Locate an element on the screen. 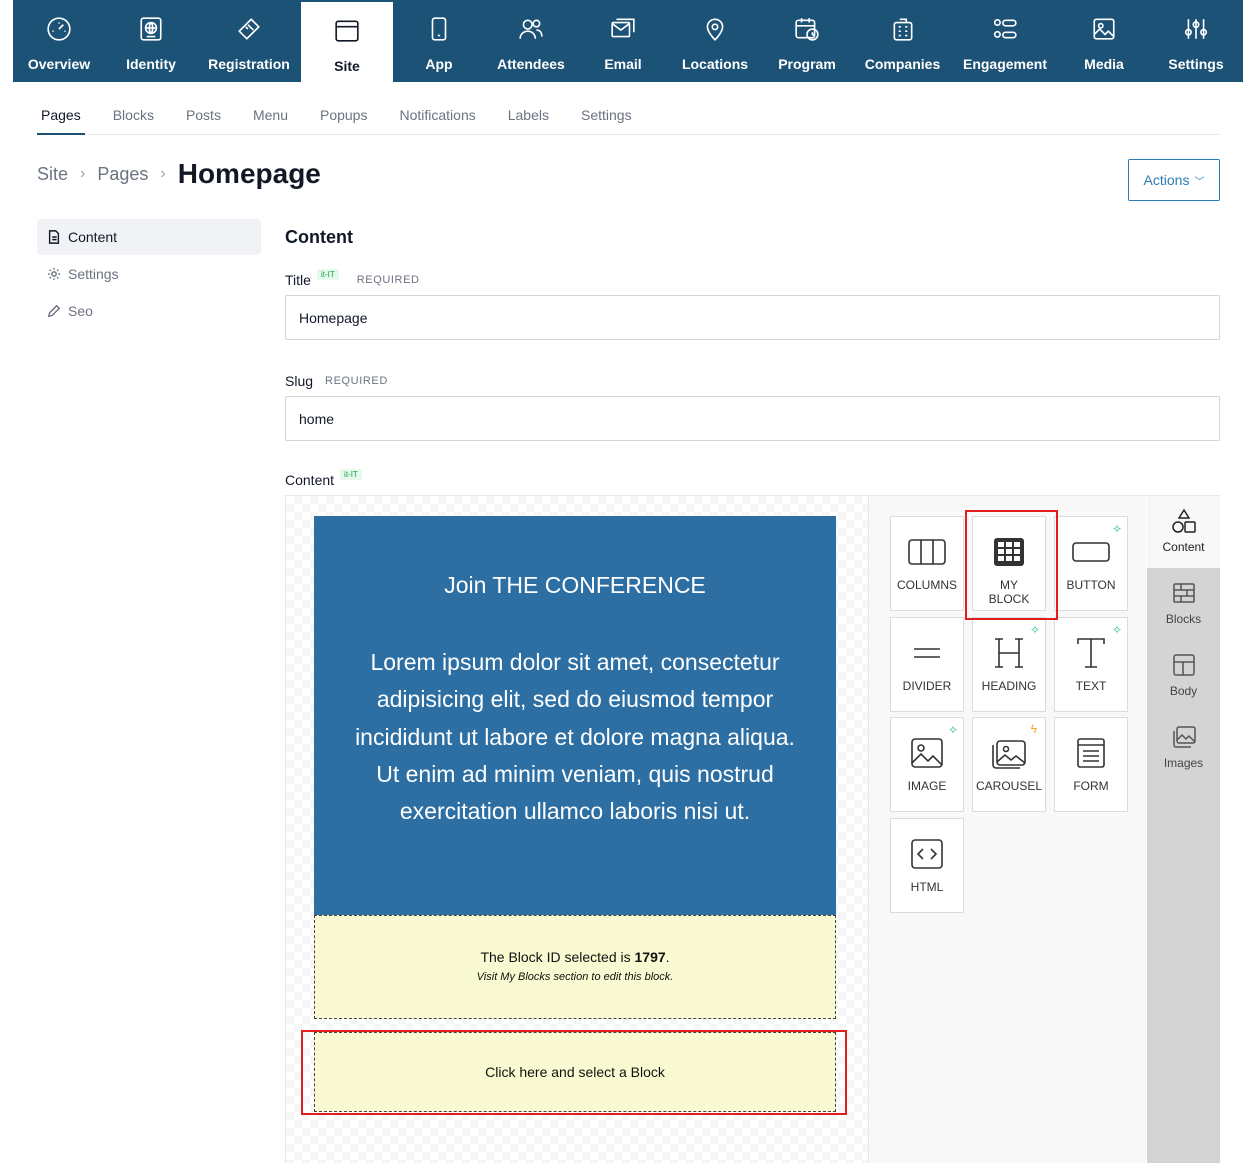 Image resolution: width=1243 pixels, height=1163 pixels. nav-identity: Identity is located at coordinates (151, 41).